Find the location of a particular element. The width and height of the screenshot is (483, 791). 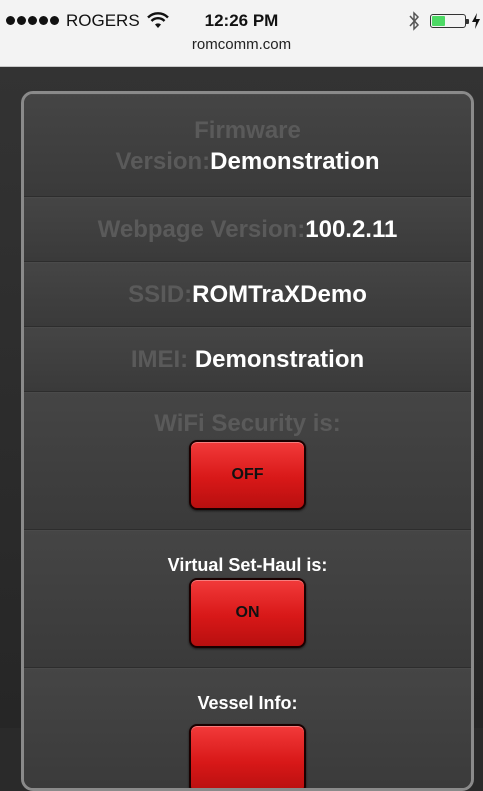

webpage-version-row: Webpage Version:100.2.11 is located at coordinates (247, 229).